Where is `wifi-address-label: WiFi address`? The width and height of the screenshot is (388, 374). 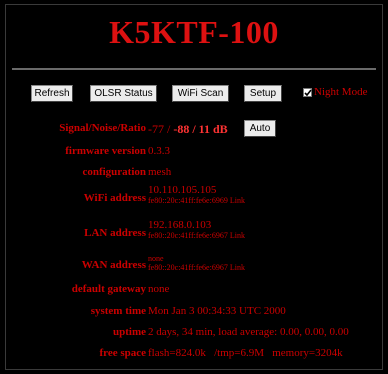 wifi-address-label: WiFi address is located at coordinates (114, 198).